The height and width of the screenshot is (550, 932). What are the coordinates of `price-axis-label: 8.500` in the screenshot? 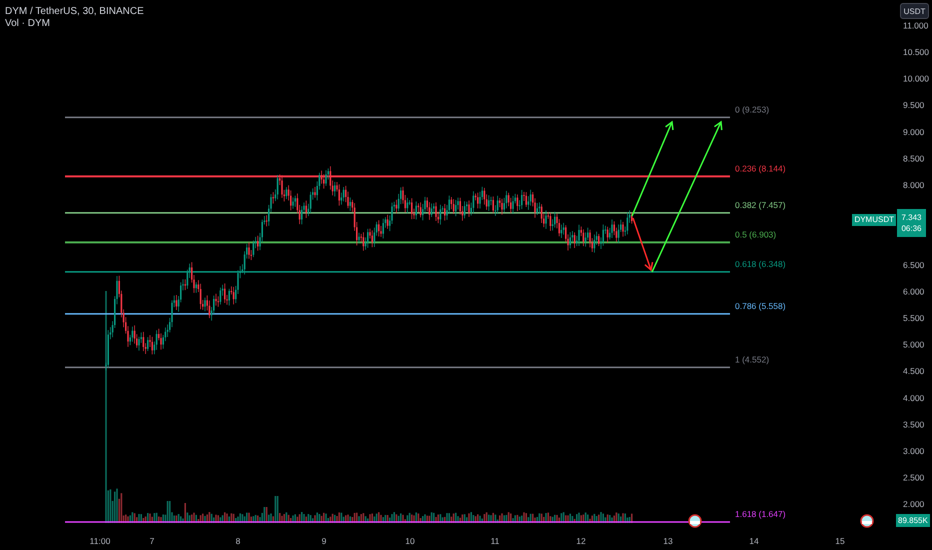 It's located at (913, 158).